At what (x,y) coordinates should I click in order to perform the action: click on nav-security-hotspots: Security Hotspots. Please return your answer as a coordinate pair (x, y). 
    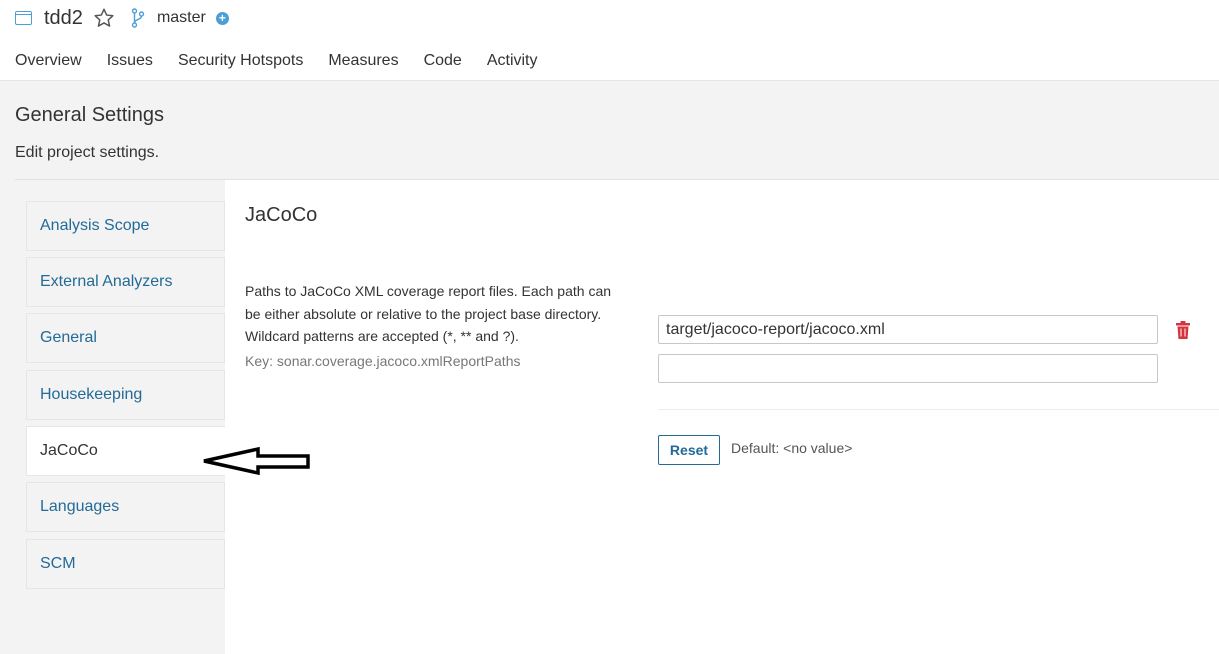
    Looking at the image, I should click on (240, 61).